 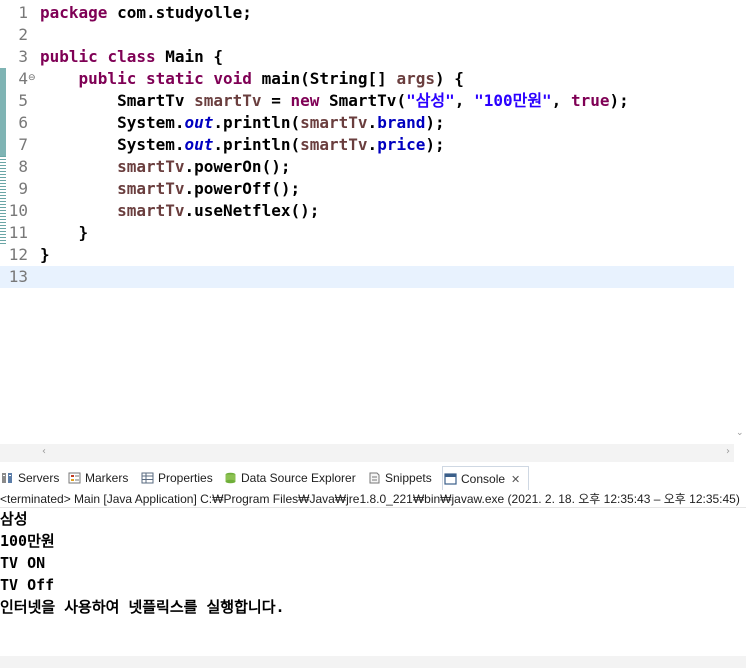 I want to click on code-token: brand, so click(x=401, y=122).